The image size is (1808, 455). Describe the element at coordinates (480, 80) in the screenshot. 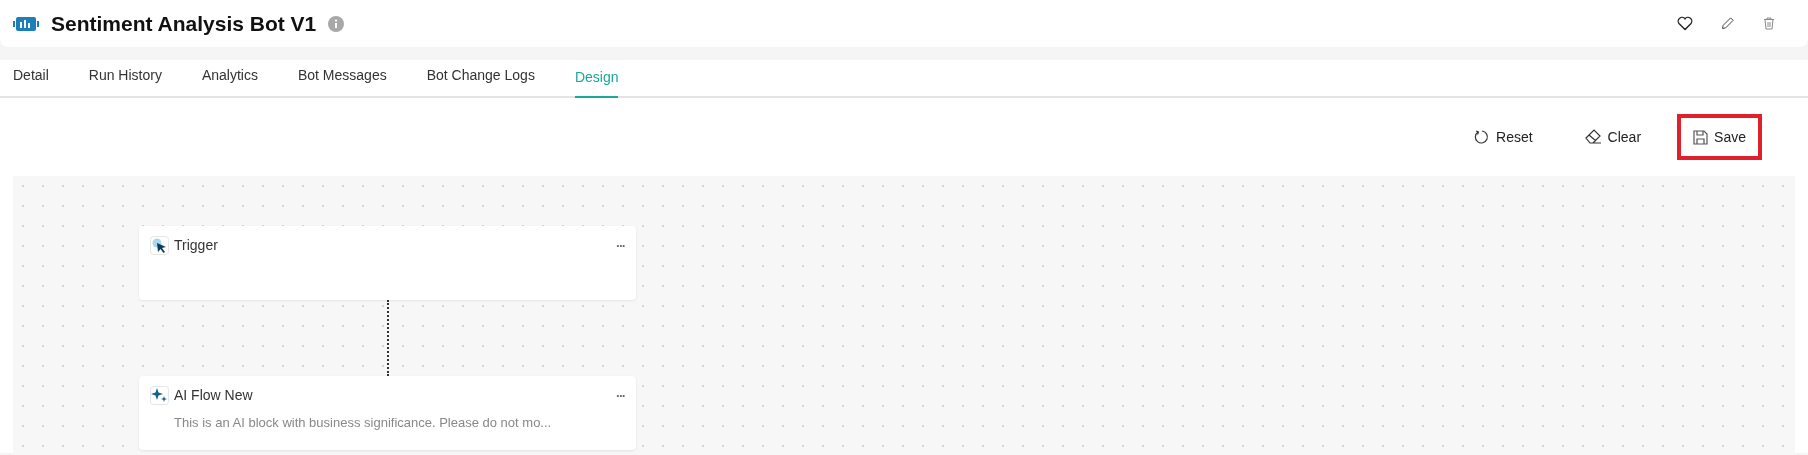

I see `tab: Bot Change Logs` at that location.